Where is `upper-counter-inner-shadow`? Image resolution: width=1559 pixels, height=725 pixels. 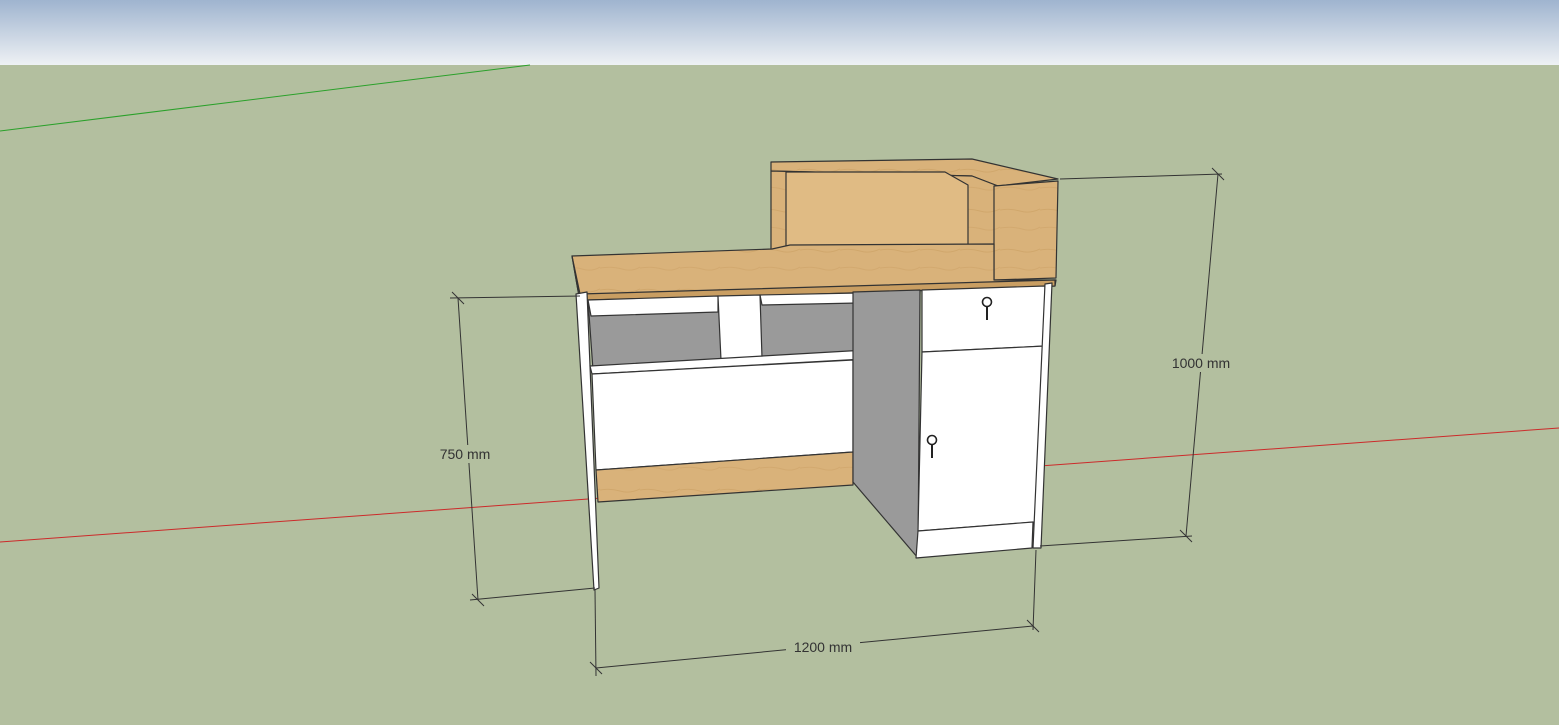
upper-counter-inner-shadow is located at coordinates (877, 211).